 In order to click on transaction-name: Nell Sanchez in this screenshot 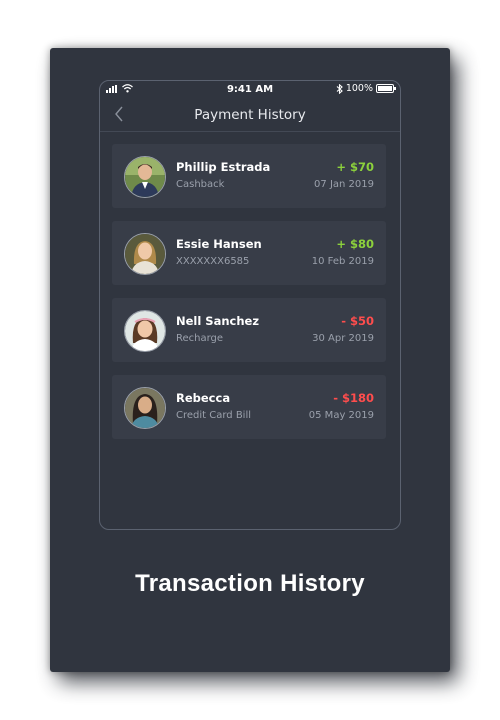, I will do `click(218, 321)`.